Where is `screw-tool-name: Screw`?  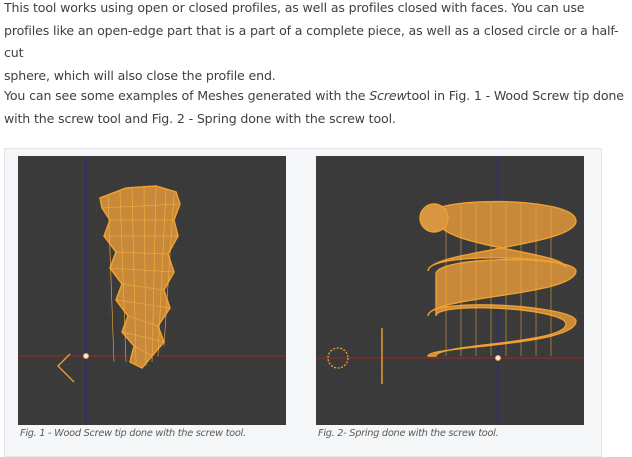 screw-tool-name: Screw is located at coordinates (388, 95).